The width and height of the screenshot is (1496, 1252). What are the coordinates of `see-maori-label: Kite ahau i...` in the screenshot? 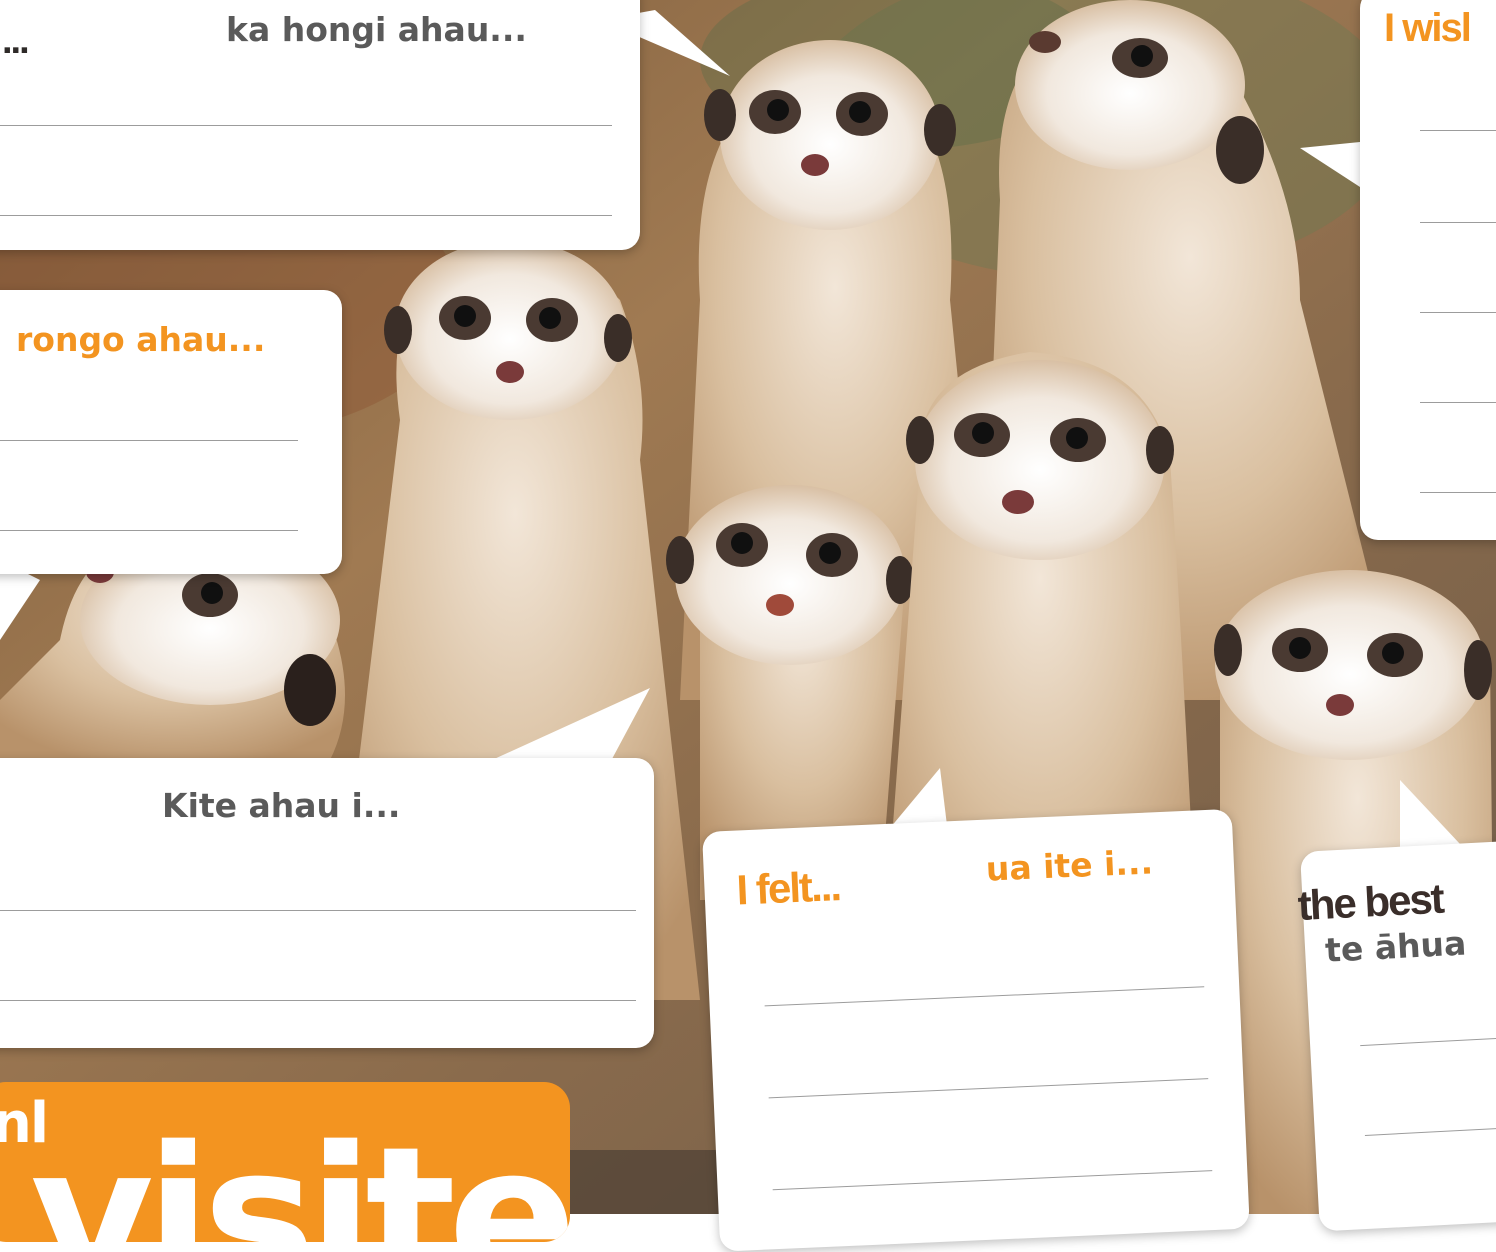 It's located at (281, 805).